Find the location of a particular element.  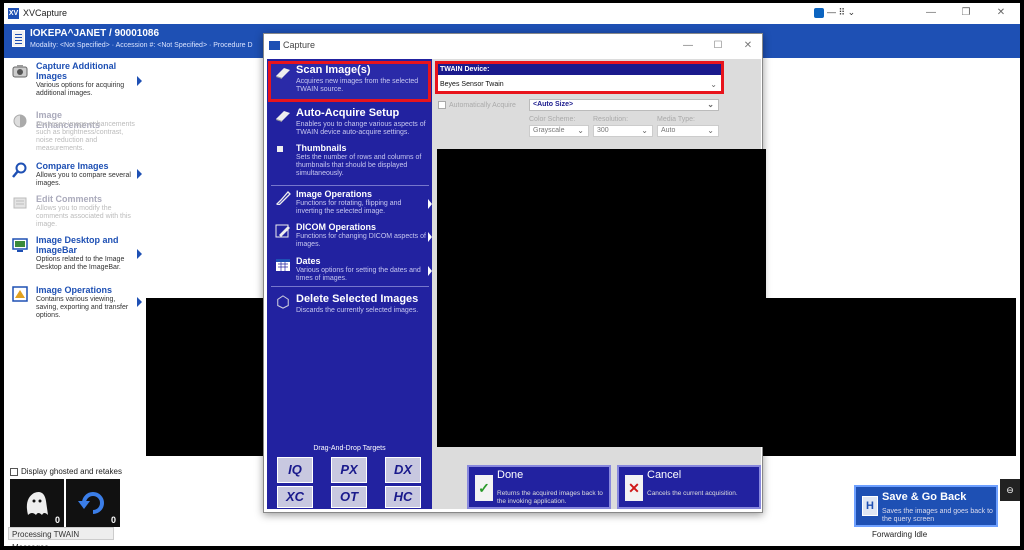

dialog-maximize-button: ☐ is located at coordinates (718, 46).